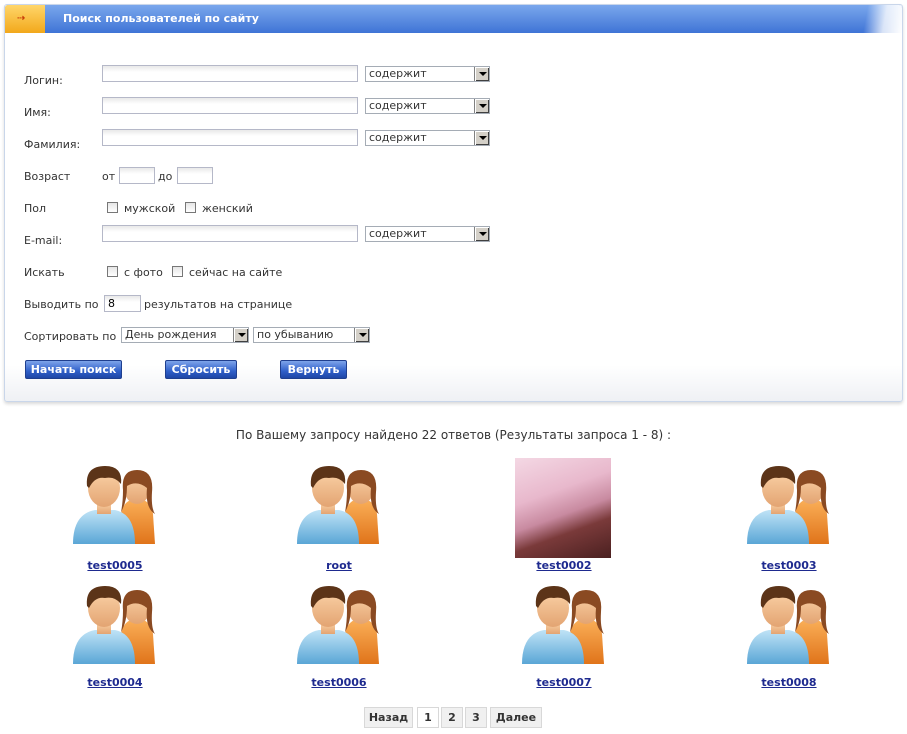 The height and width of the screenshot is (734, 907). What do you see at coordinates (52, 144) in the screenshot?
I see `surname-label: Фамилия:` at bounding box center [52, 144].